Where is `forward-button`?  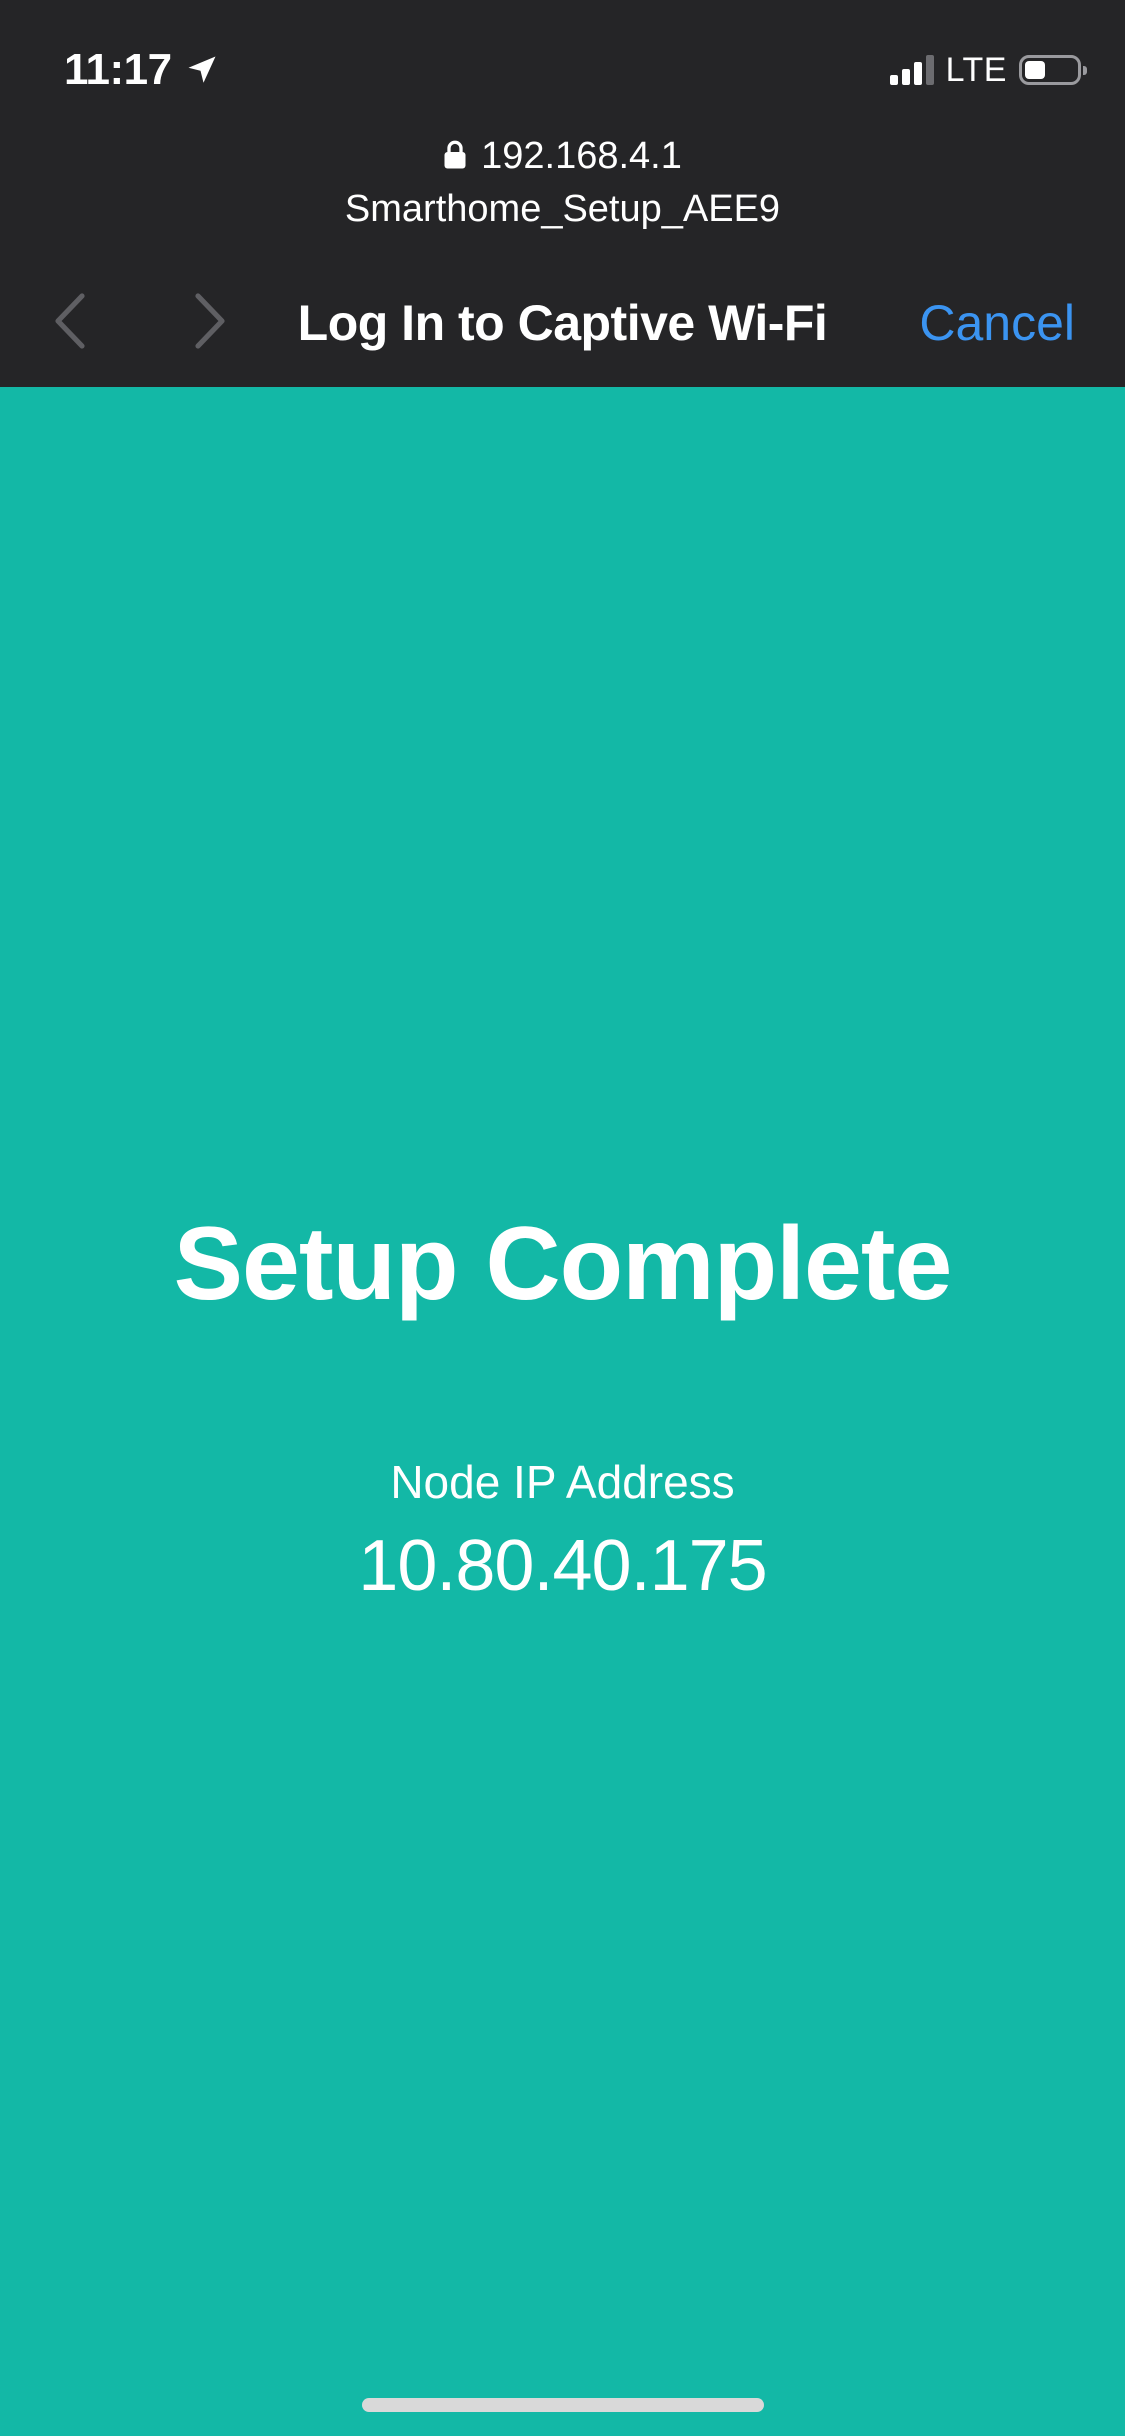
forward-button is located at coordinates (211, 321).